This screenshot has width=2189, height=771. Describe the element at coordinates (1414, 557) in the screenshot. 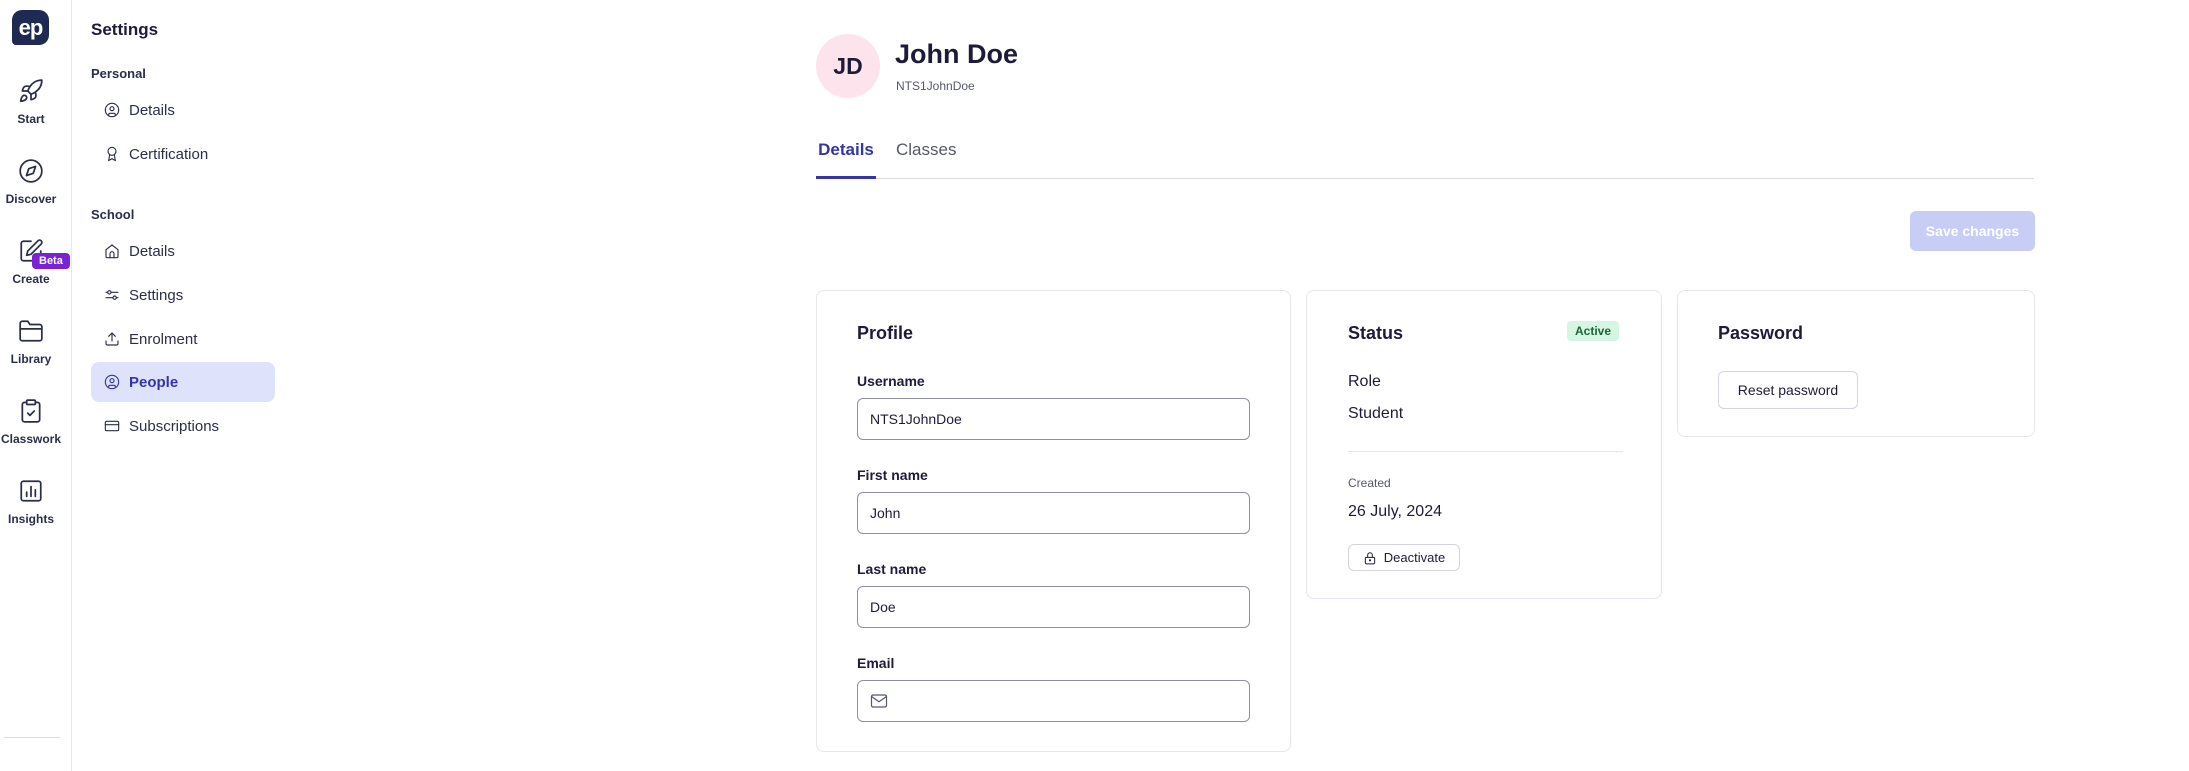

I see `deactivate-label: Deactivate` at that location.